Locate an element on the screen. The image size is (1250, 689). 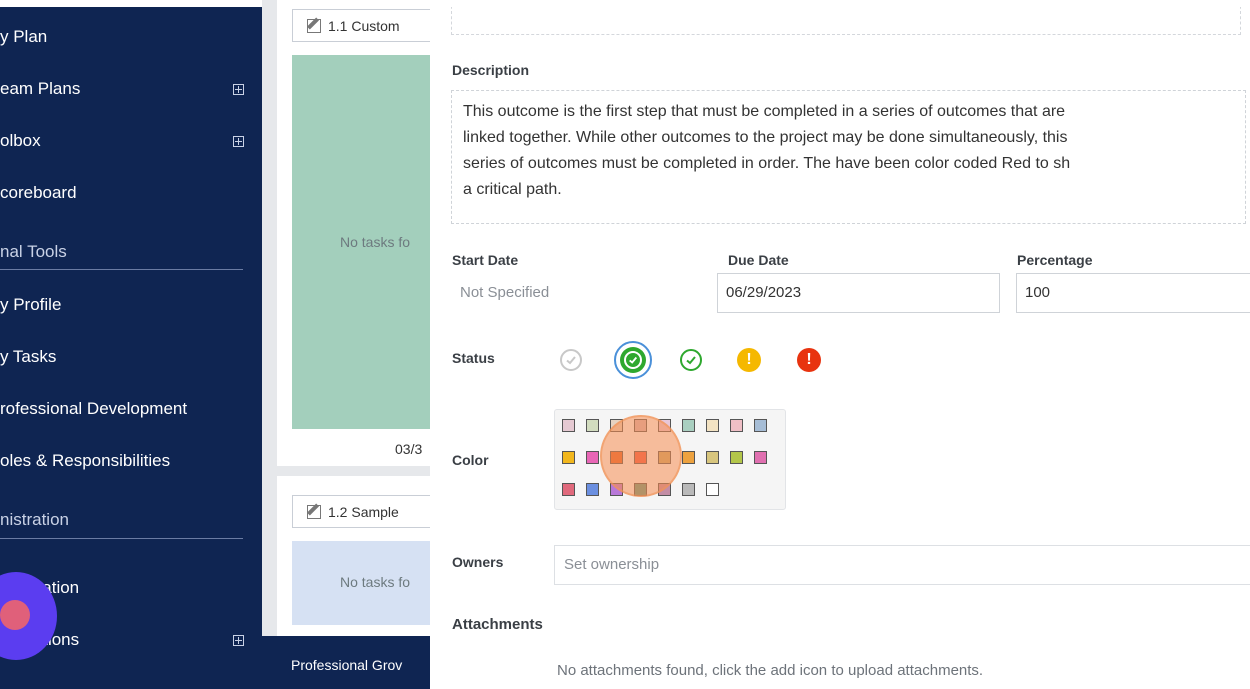
outcome-card-title: 1.2 Sample is located at coordinates (362, 511).